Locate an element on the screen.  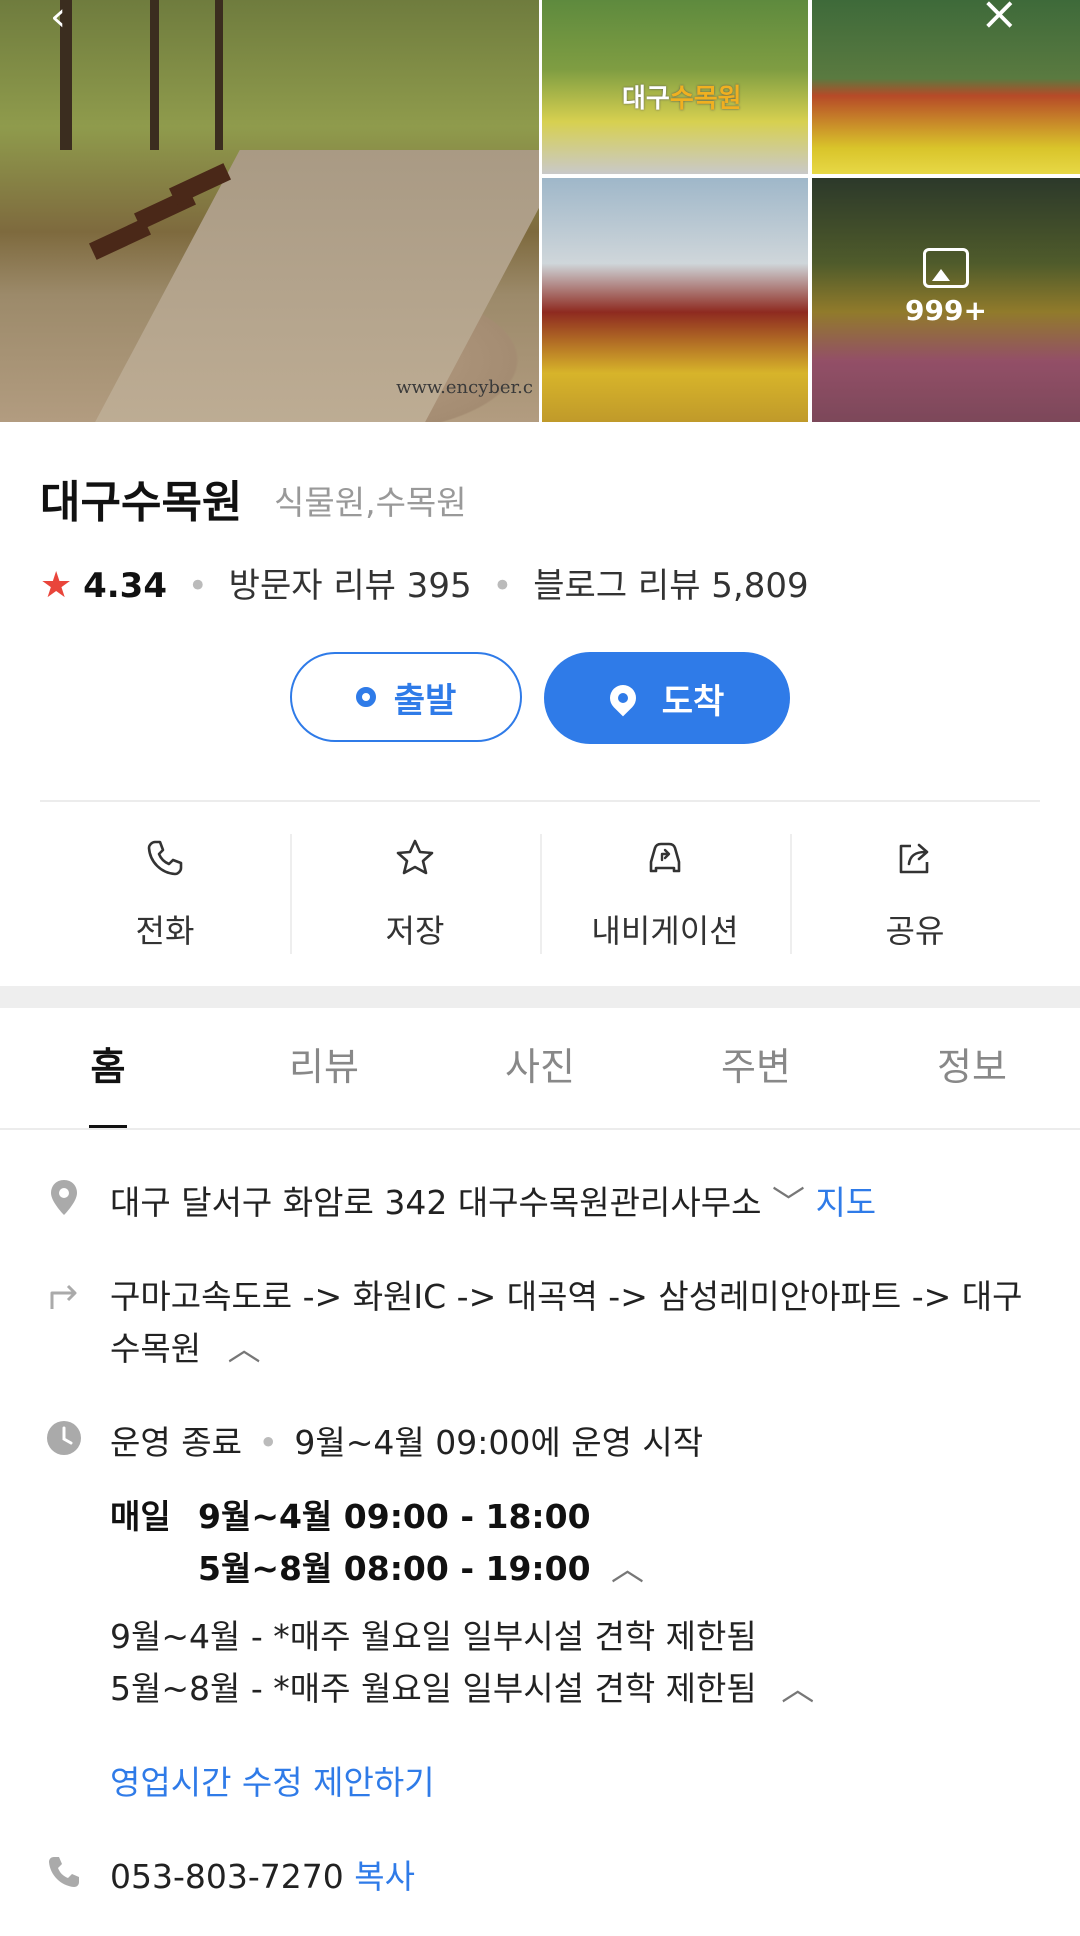
share-icon is located at coordinates (914, 858).